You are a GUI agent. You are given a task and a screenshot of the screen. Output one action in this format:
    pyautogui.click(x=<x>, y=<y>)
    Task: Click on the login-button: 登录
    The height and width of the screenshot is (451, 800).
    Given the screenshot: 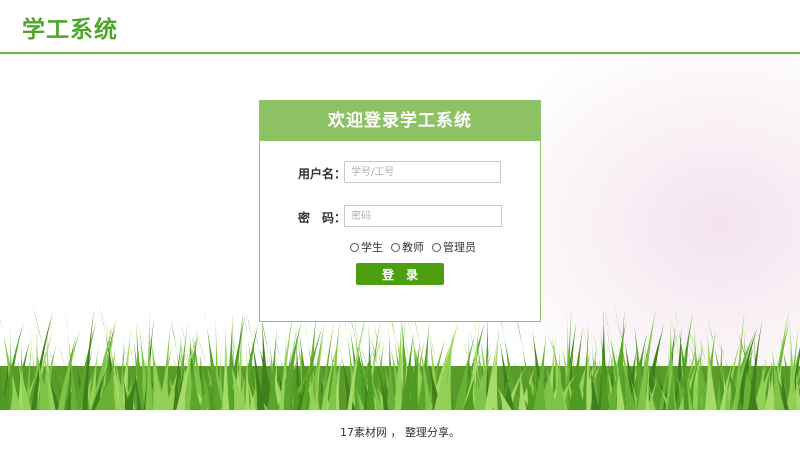 What is the action you would take?
    pyautogui.click(x=400, y=274)
    